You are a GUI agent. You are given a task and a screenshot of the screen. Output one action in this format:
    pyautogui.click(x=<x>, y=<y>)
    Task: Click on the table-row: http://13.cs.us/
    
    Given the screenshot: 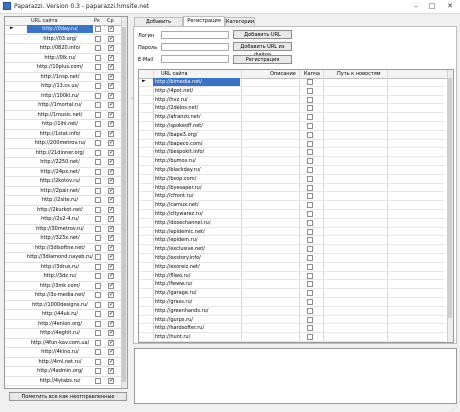 What is the action you would take?
    pyautogui.click(x=64, y=87)
    